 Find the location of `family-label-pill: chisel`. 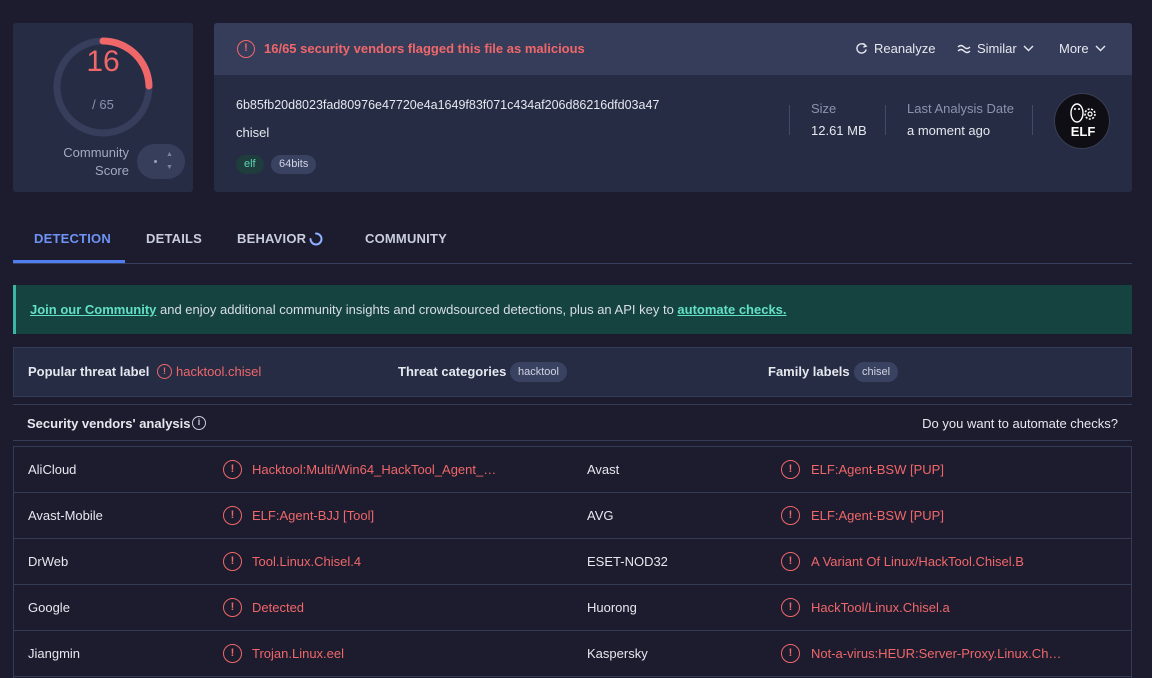

family-label-pill: chisel is located at coordinates (876, 372).